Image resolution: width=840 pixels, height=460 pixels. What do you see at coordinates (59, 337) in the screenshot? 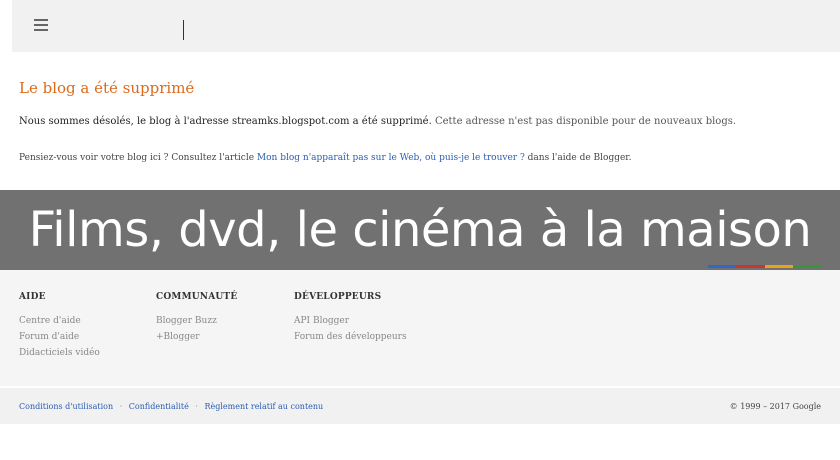
I see `footer-link-help-forum: Forum d'aide` at bounding box center [59, 337].